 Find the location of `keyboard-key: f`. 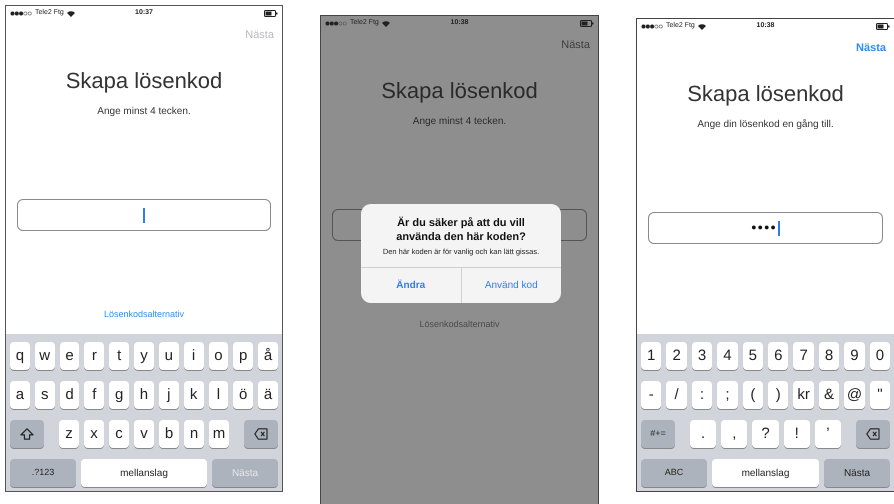

keyboard-key: f is located at coordinates (94, 395).